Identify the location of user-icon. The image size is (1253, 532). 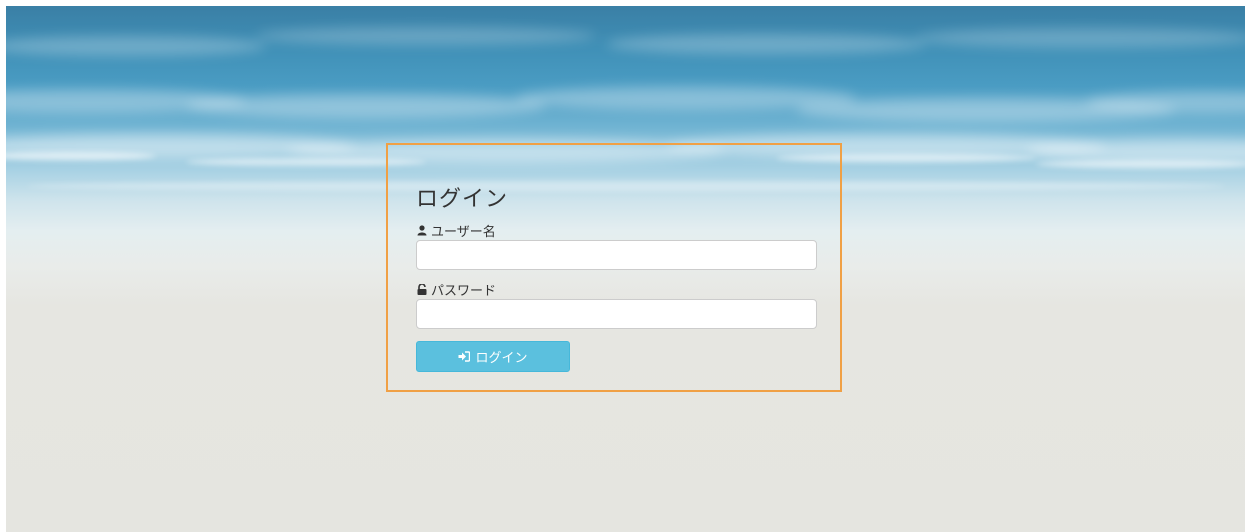
(422, 230).